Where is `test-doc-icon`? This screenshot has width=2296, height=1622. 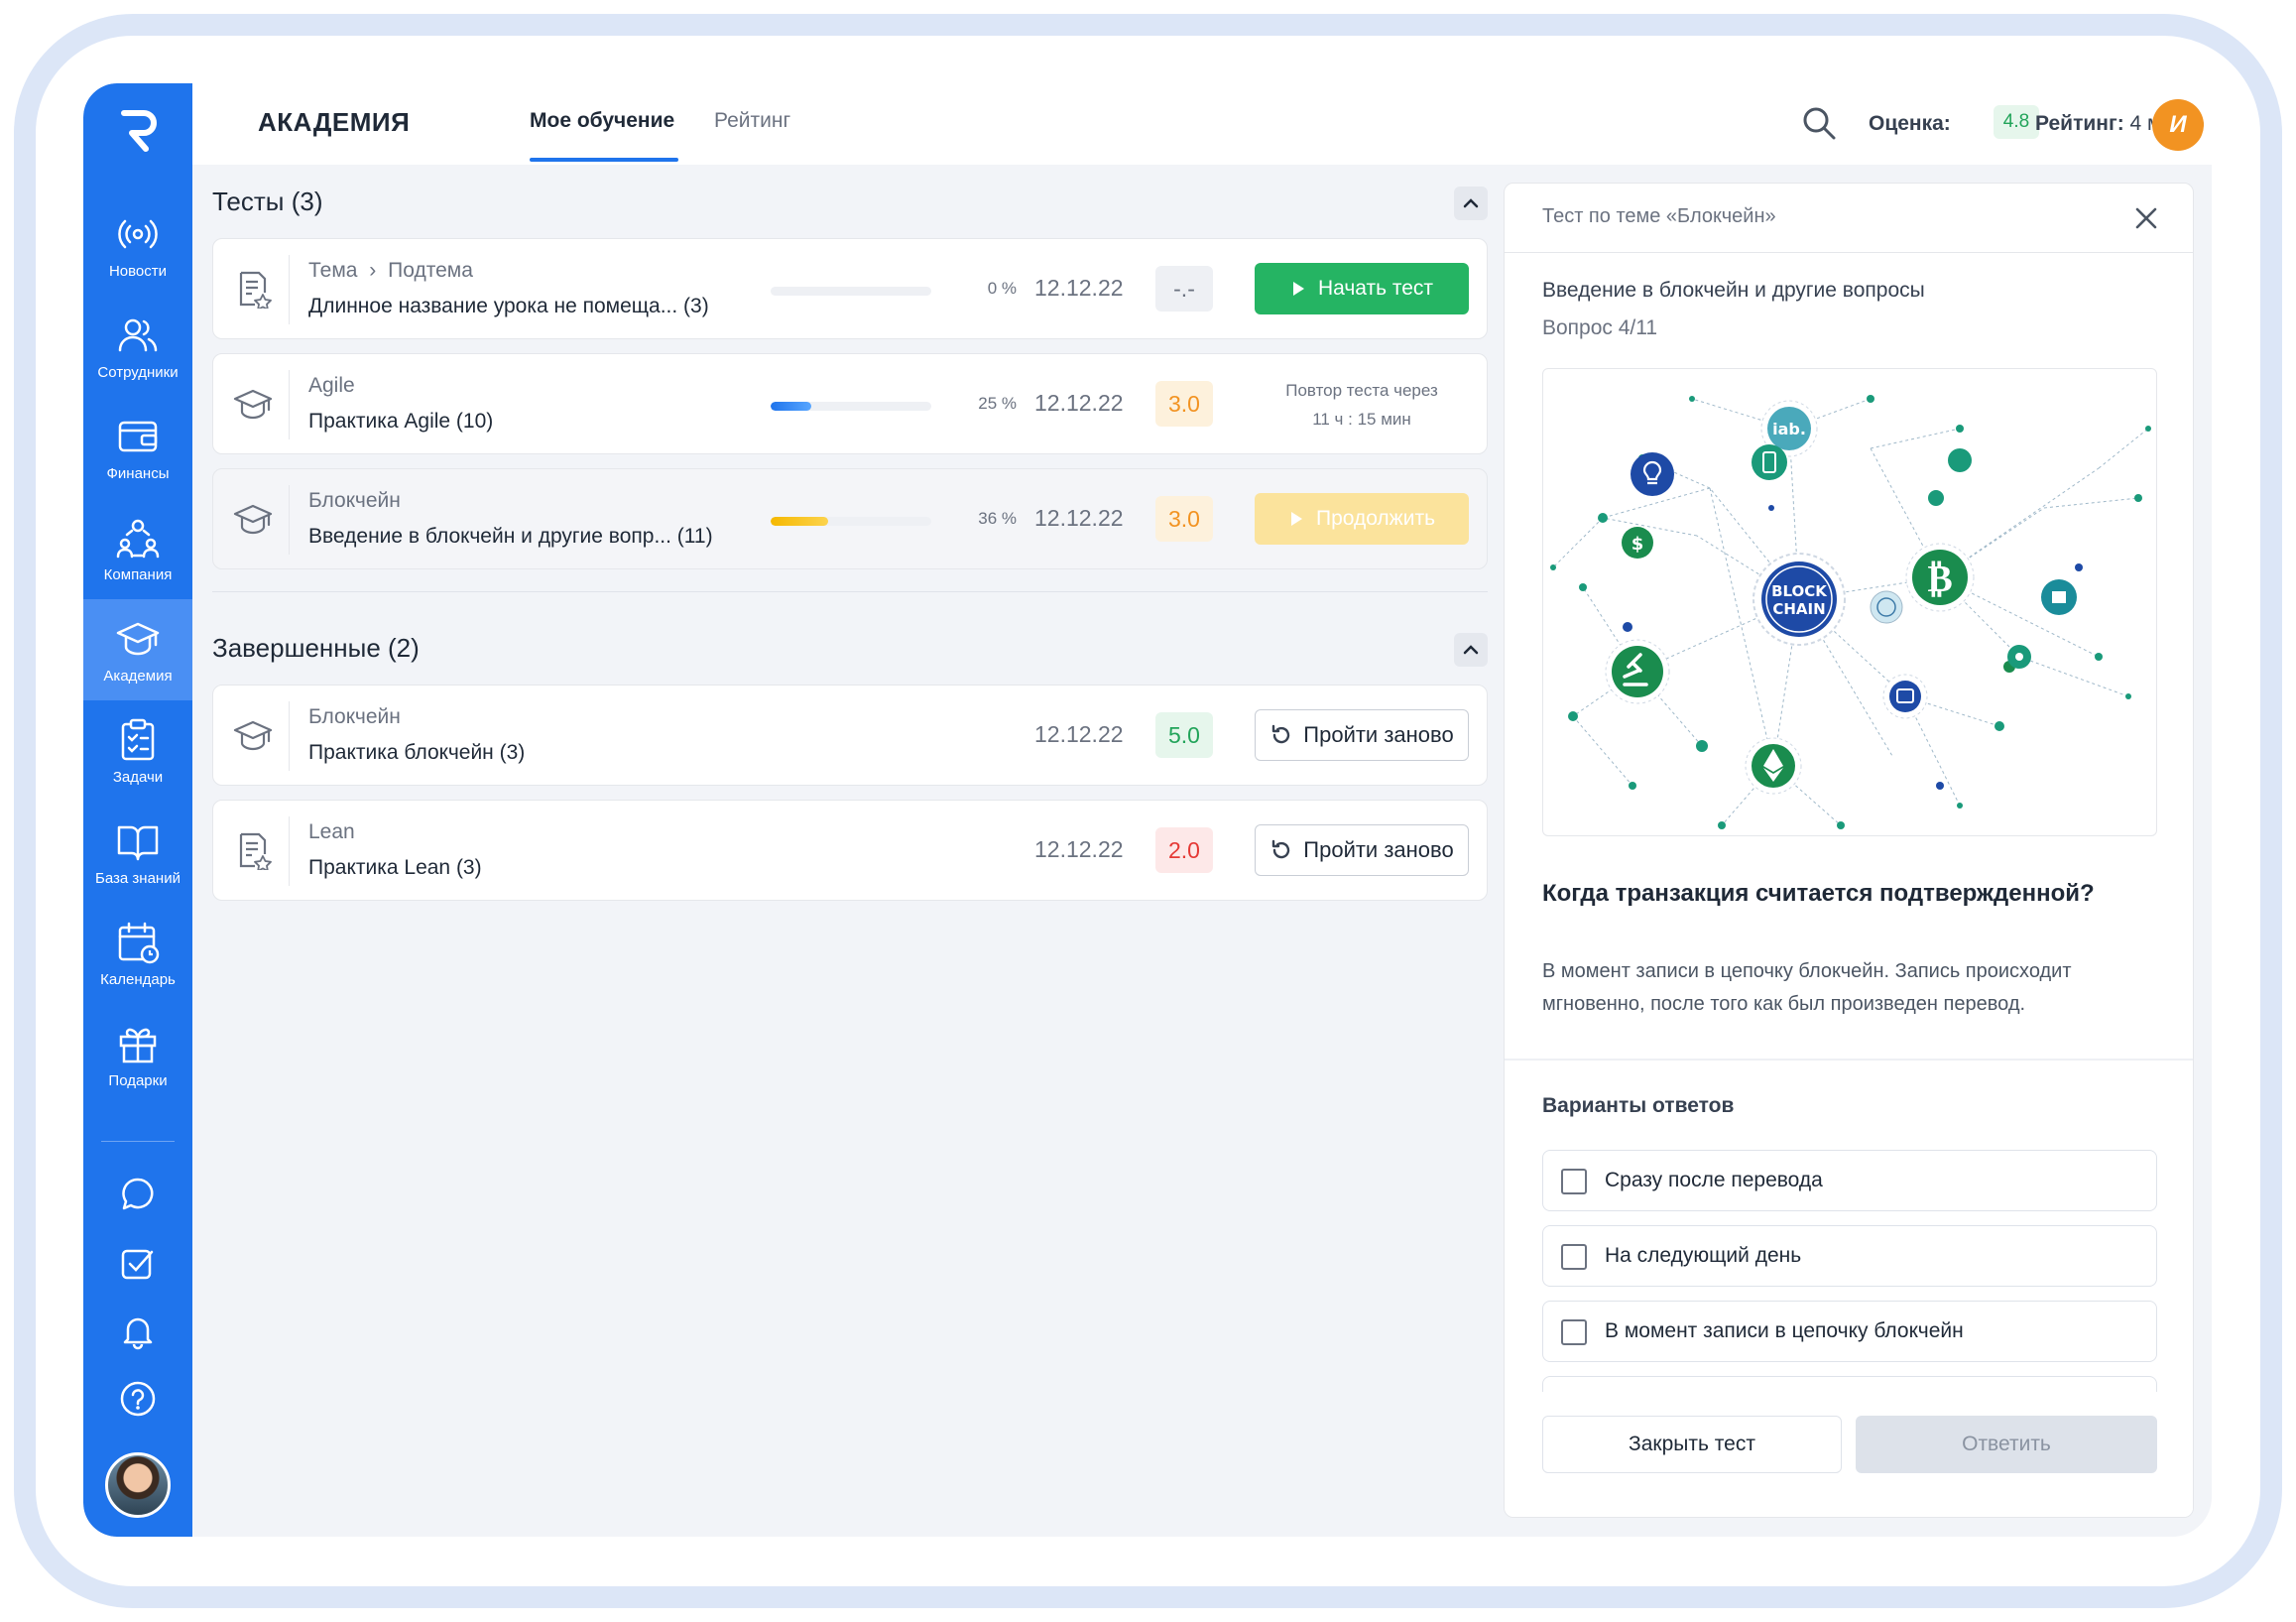 test-doc-icon is located at coordinates (255, 851).